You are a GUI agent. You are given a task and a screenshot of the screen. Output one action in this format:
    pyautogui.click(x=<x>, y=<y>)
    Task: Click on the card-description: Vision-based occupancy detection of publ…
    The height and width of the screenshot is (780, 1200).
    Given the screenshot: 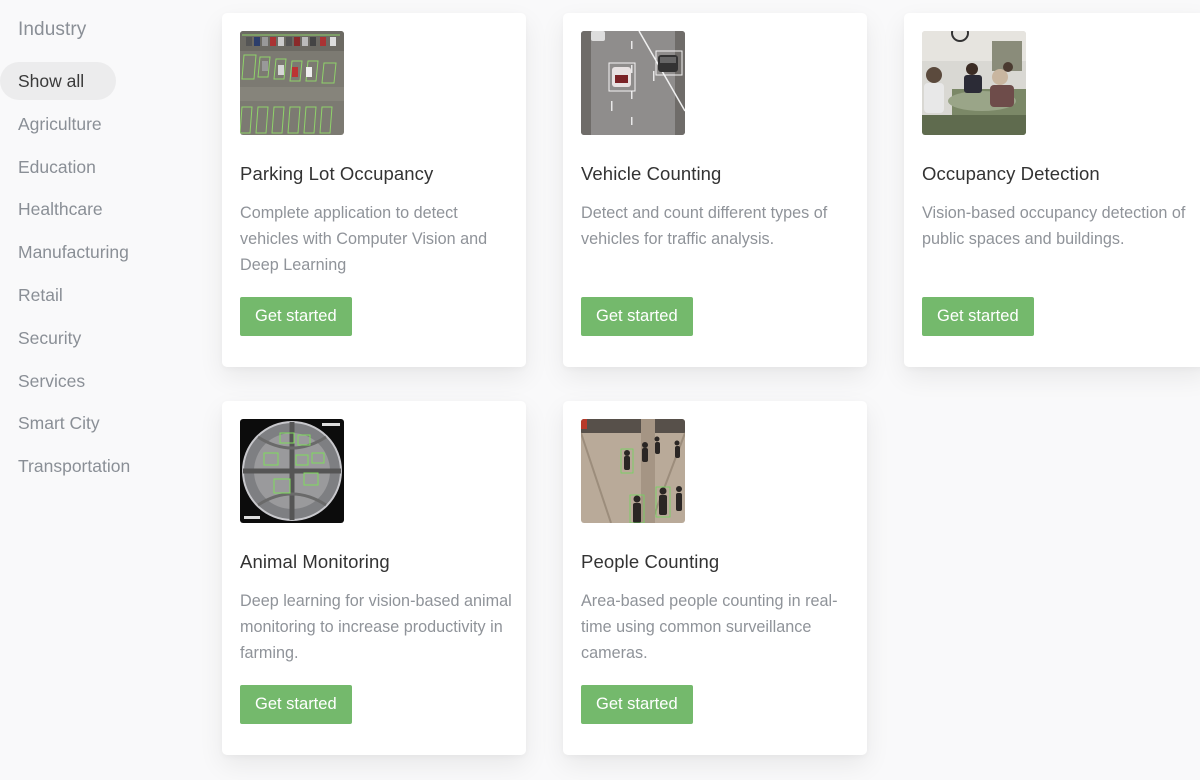 What is the action you would take?
    pyautogui.click(x=1054, y=226)
    